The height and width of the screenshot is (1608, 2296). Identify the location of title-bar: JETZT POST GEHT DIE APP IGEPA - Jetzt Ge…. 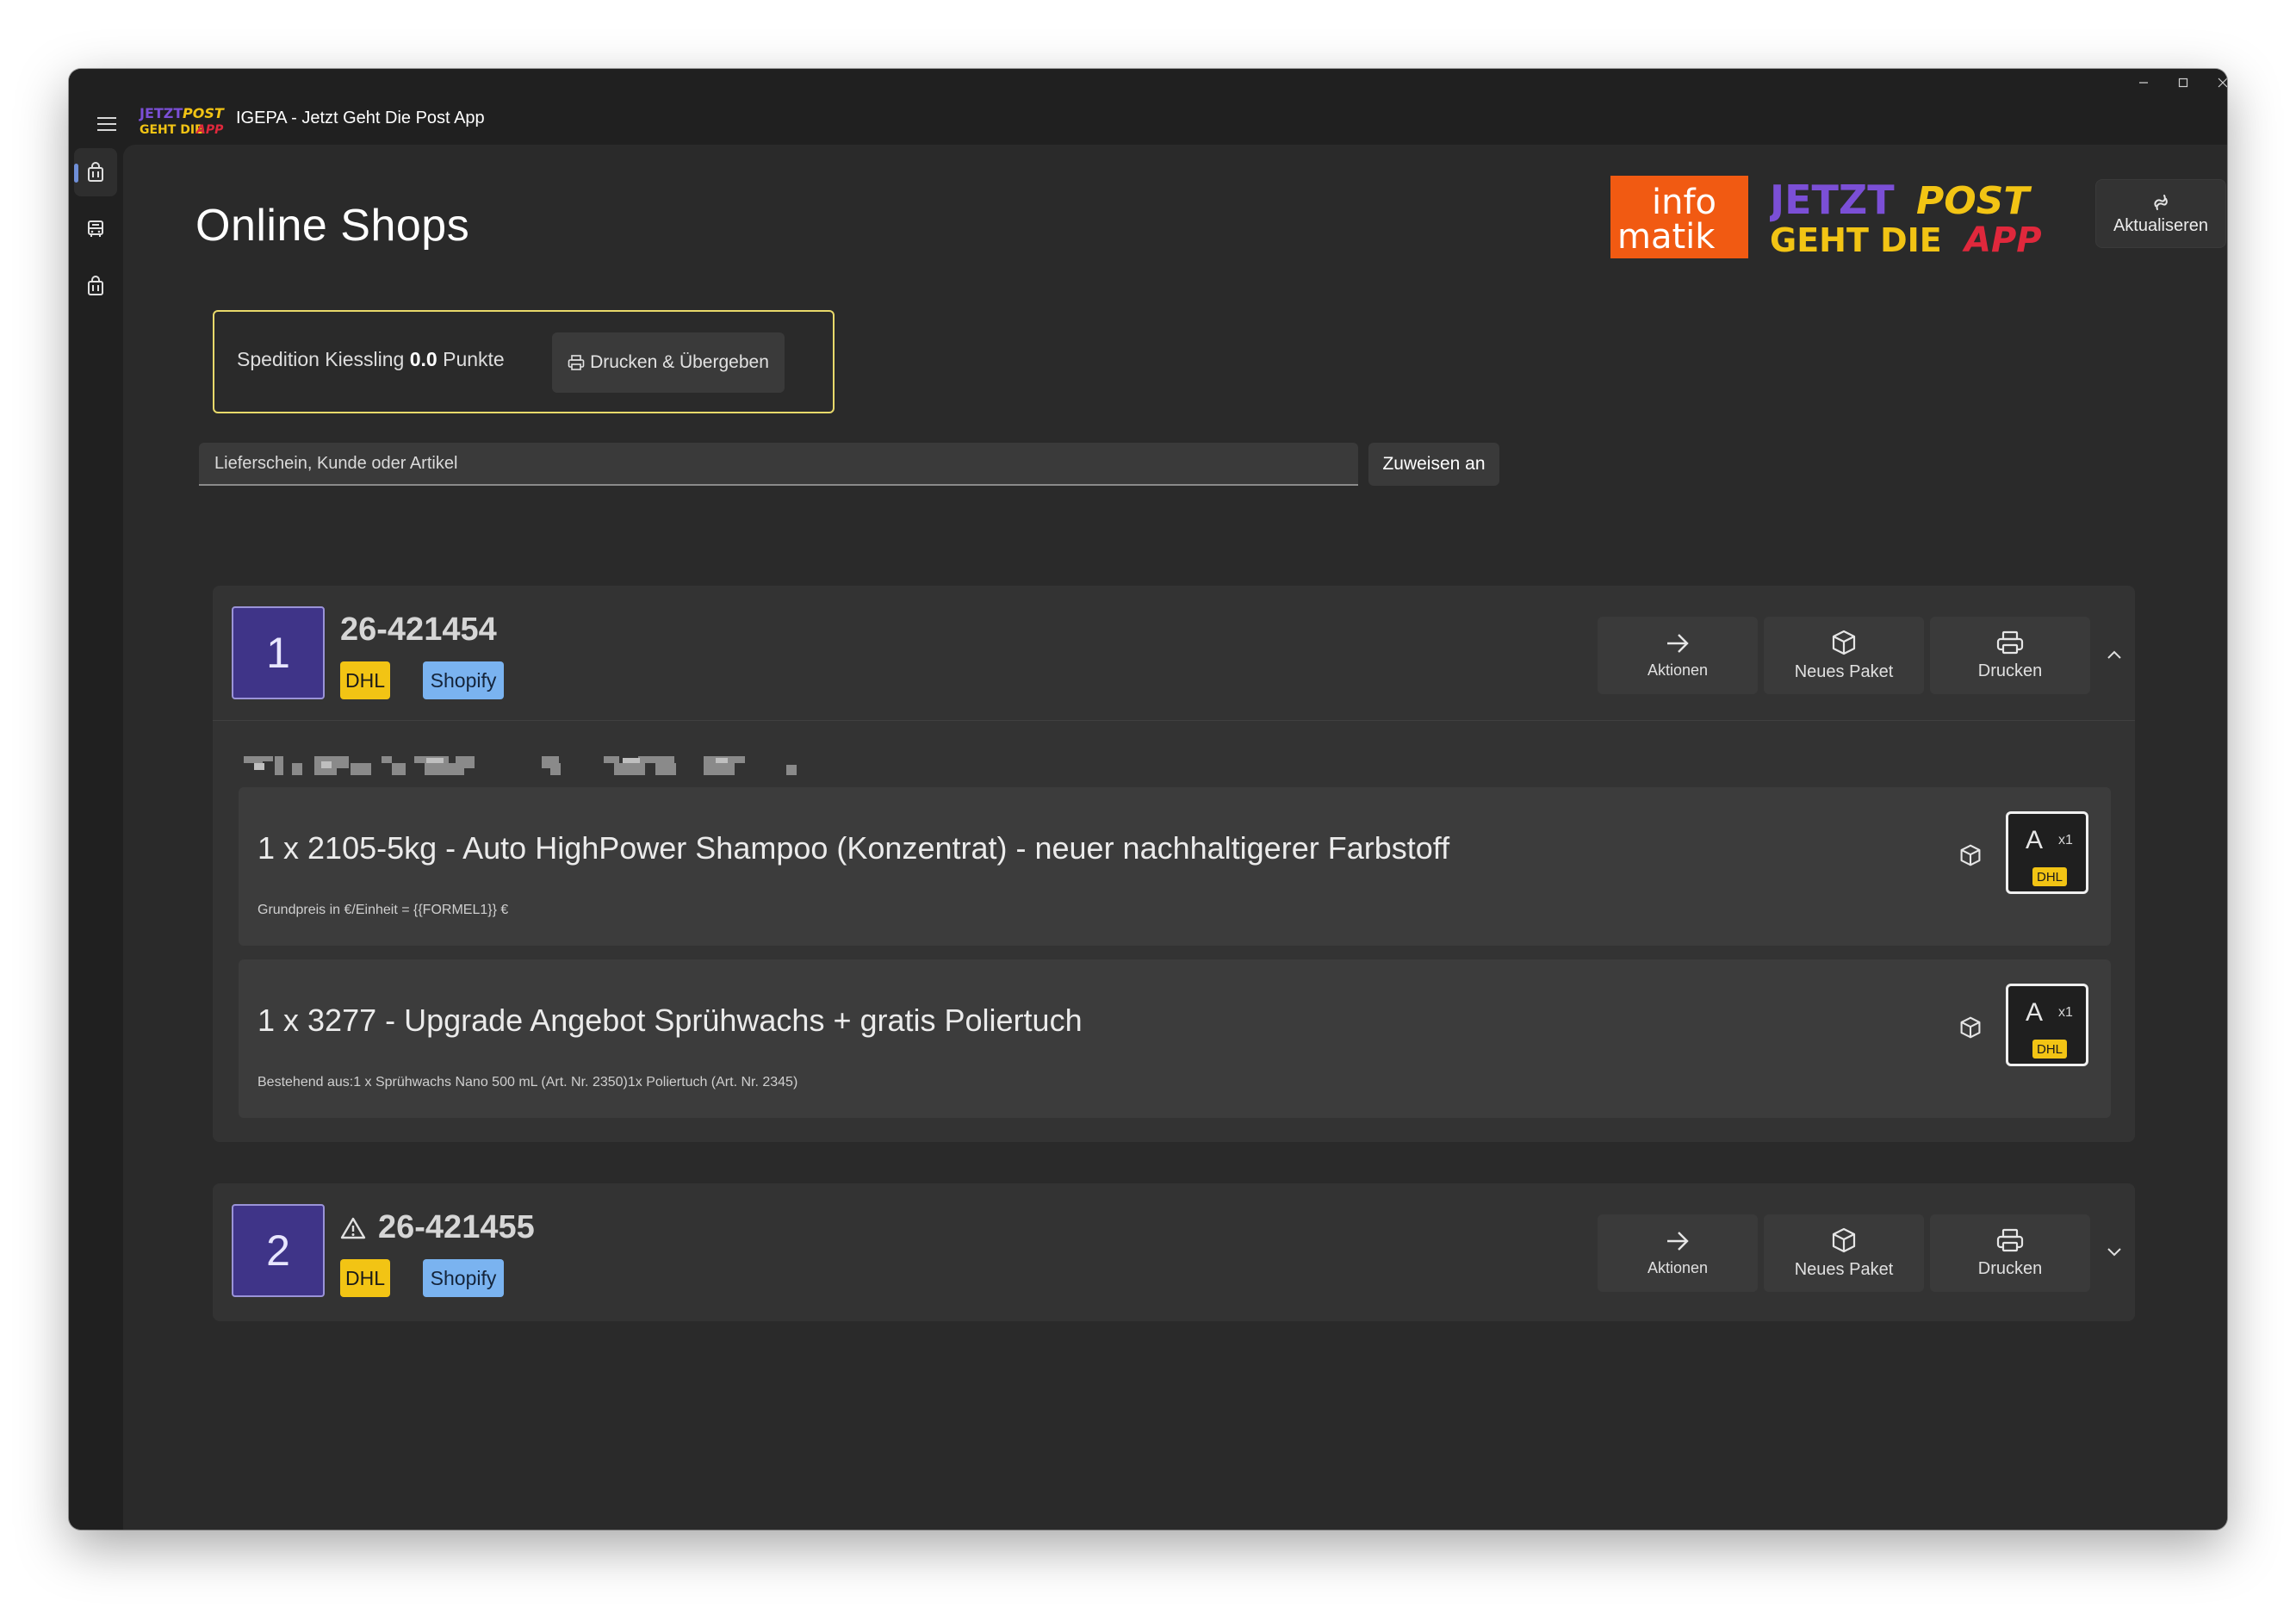
(1148, 107).